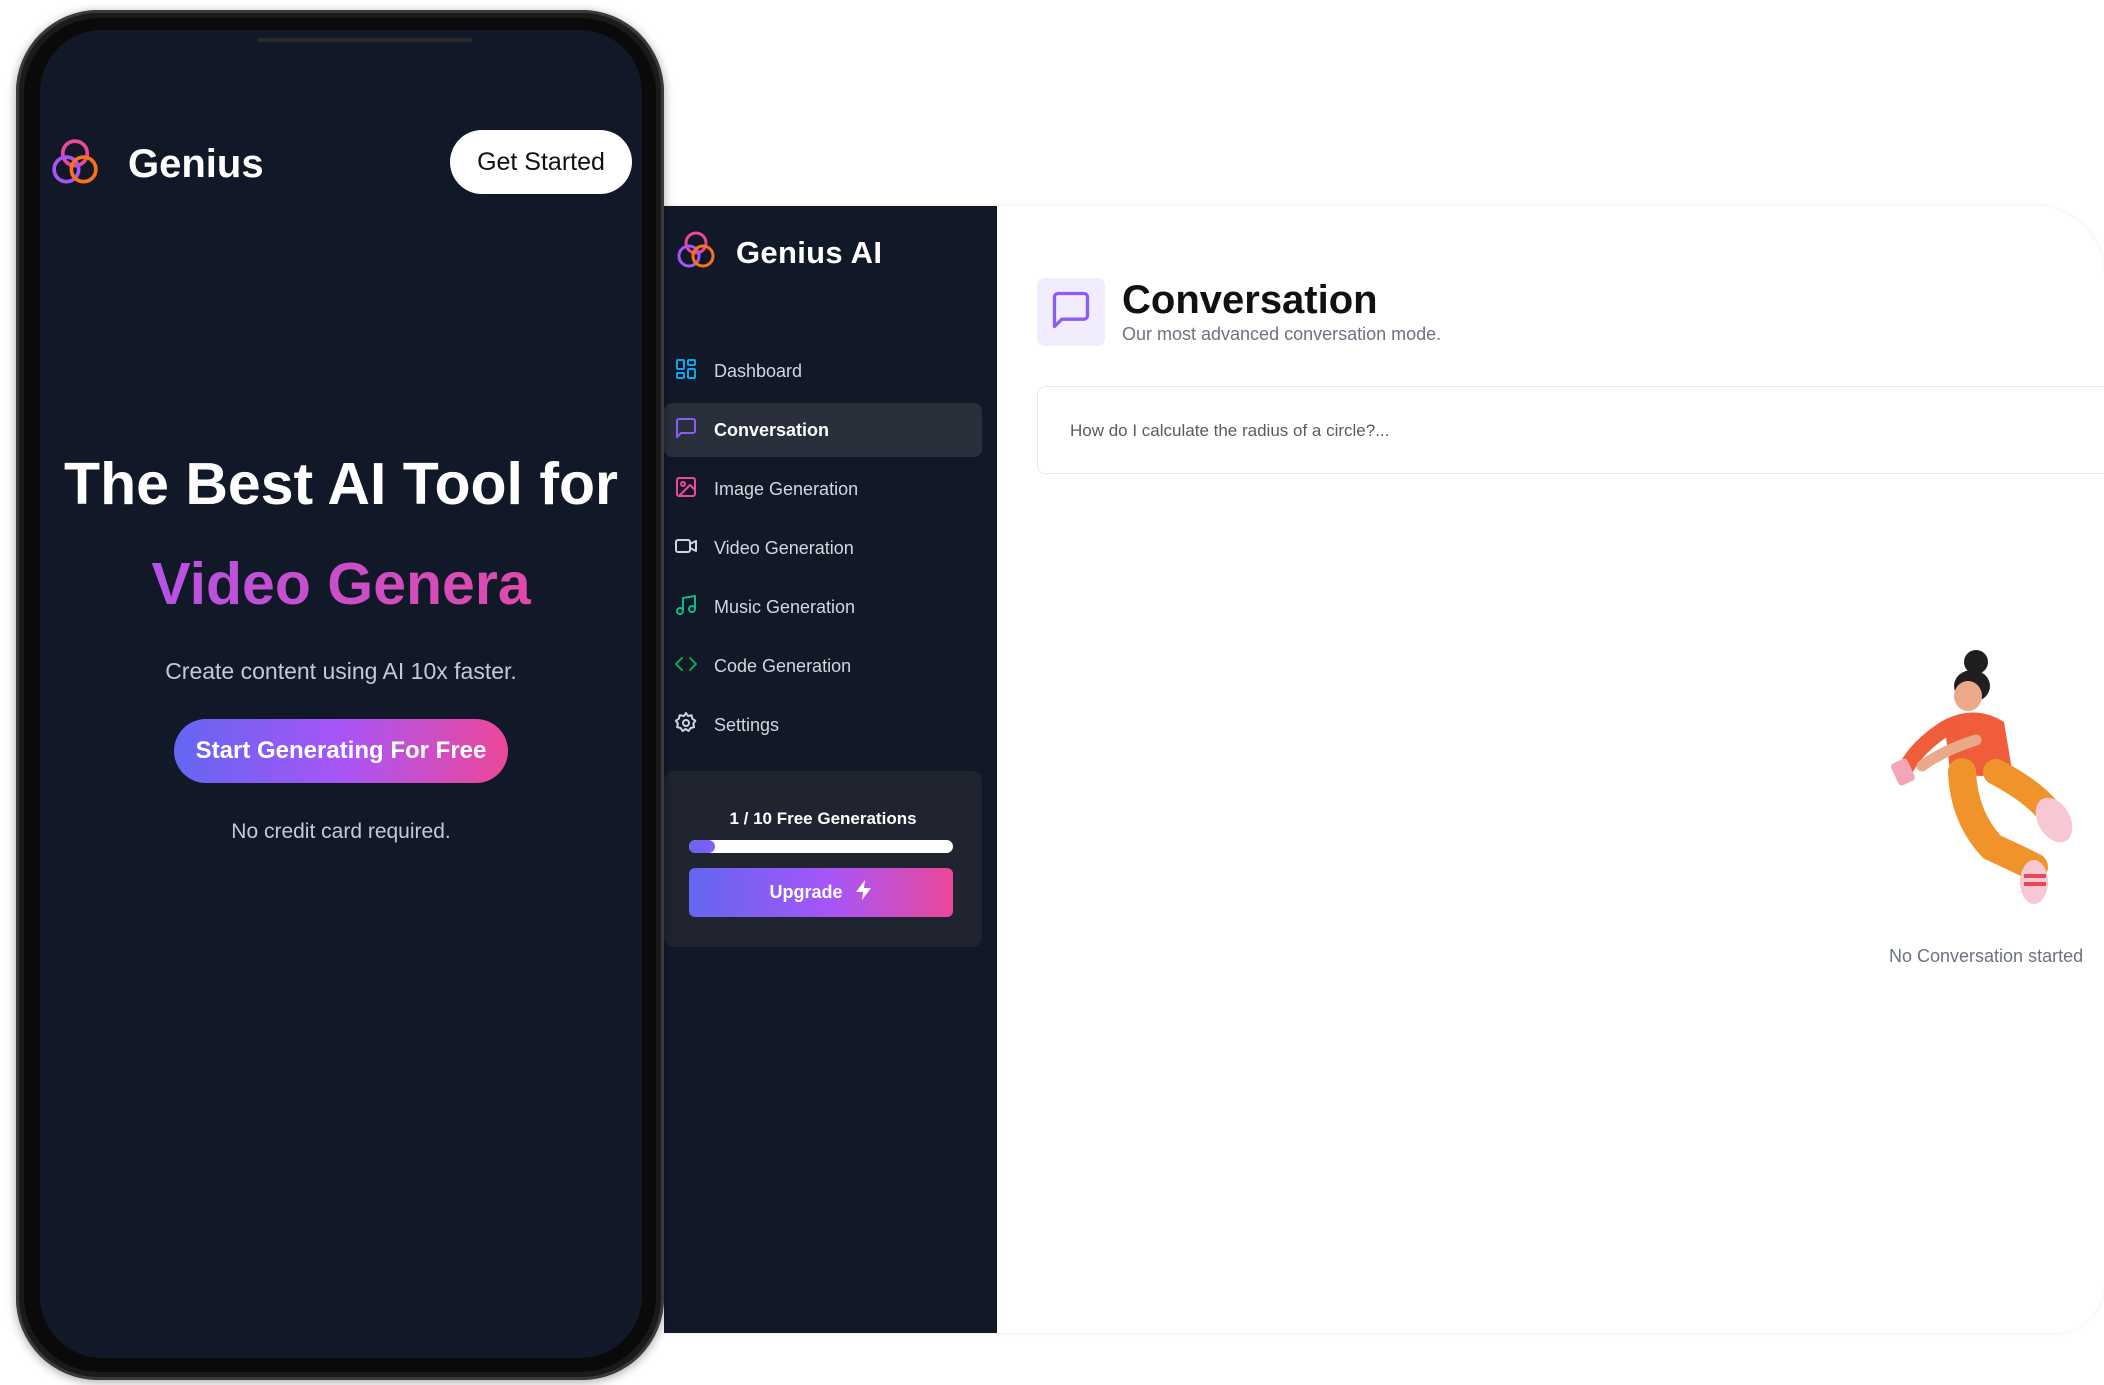  Describe the element at coordinates (686, 548) in the screenshot. I see `video-icon` at that location.